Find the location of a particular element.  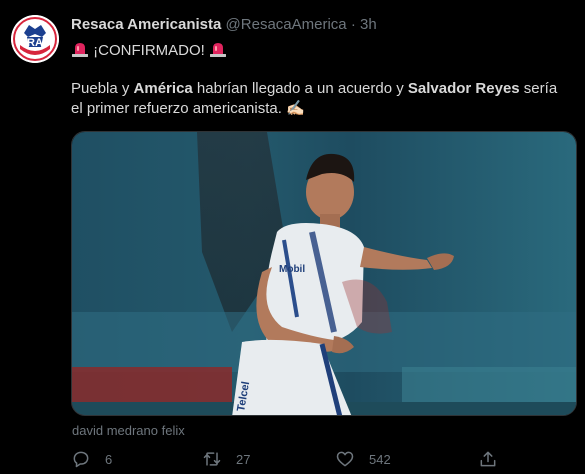

display-name: Resaca Americanista is located at coordinates (146, 24).